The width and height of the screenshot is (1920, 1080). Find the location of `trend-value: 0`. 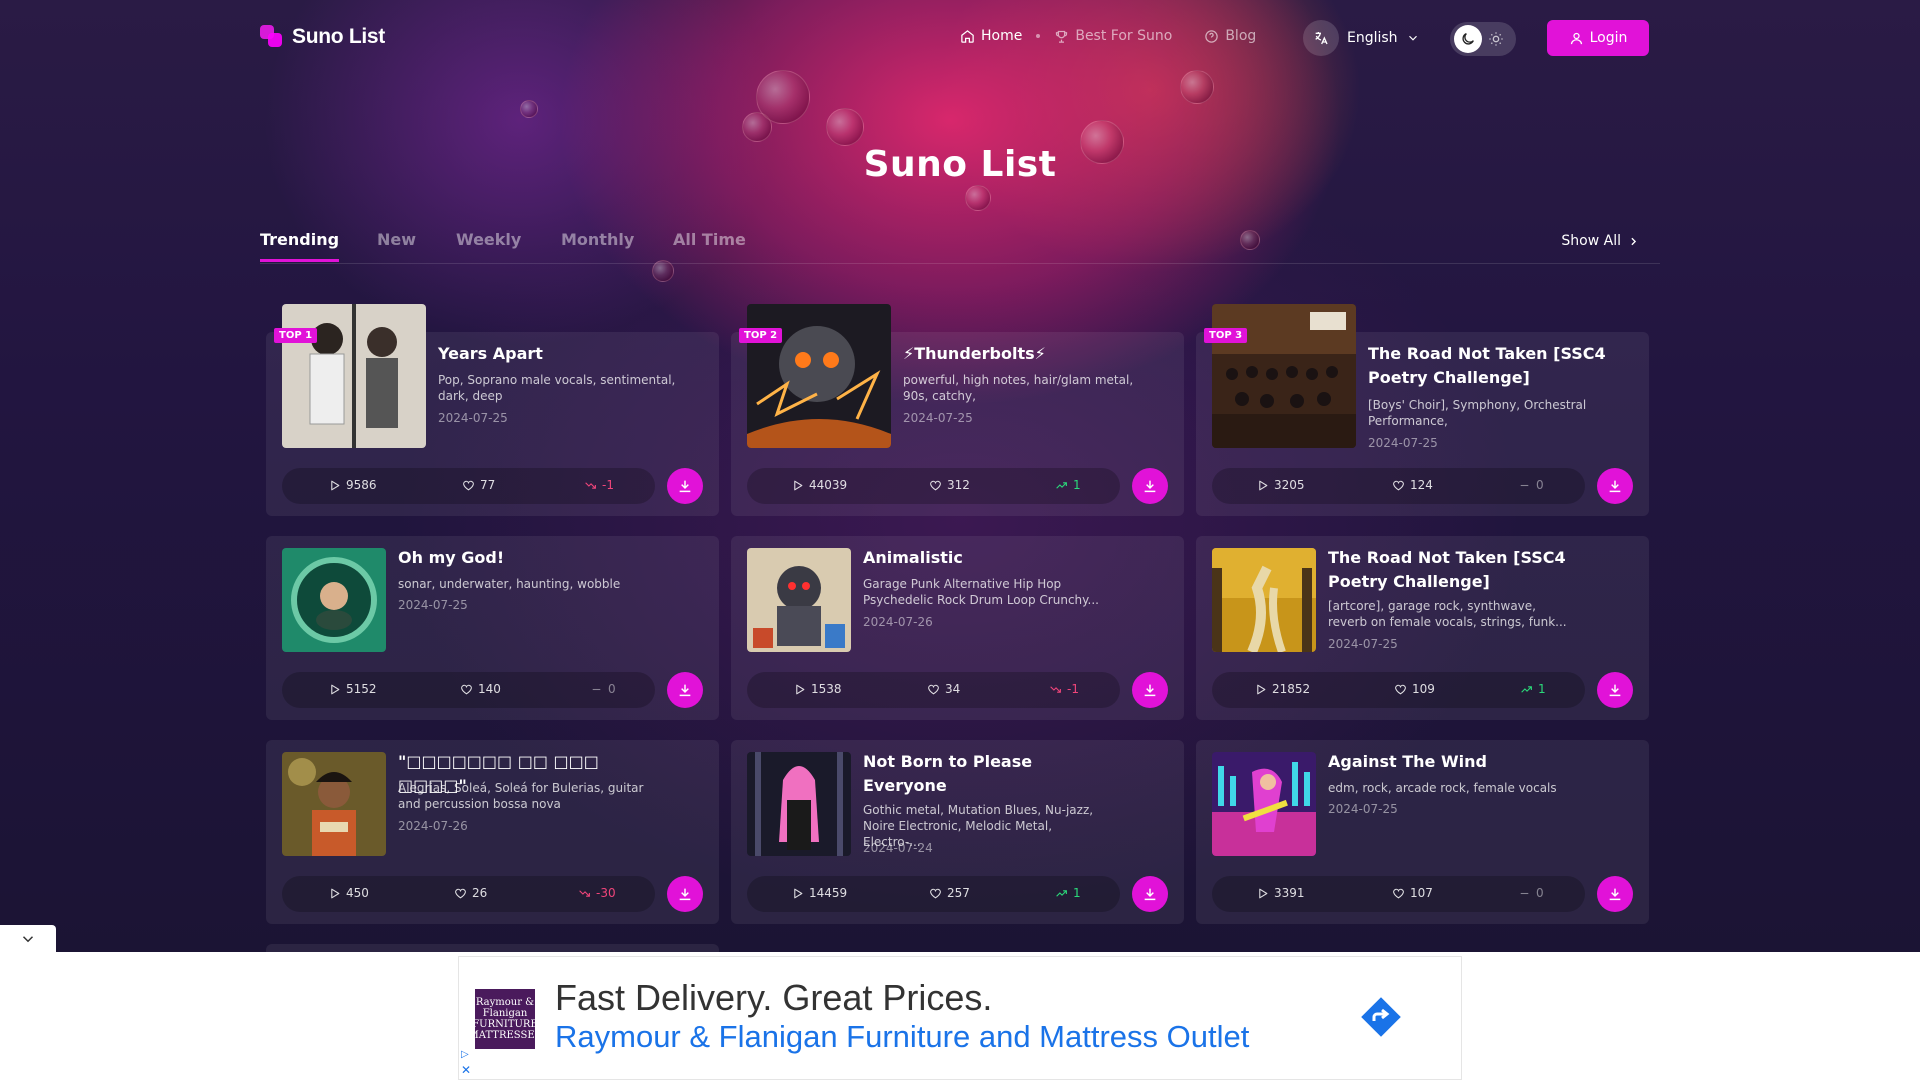

trend-value: 0 is located at coordinates (1540, 485).